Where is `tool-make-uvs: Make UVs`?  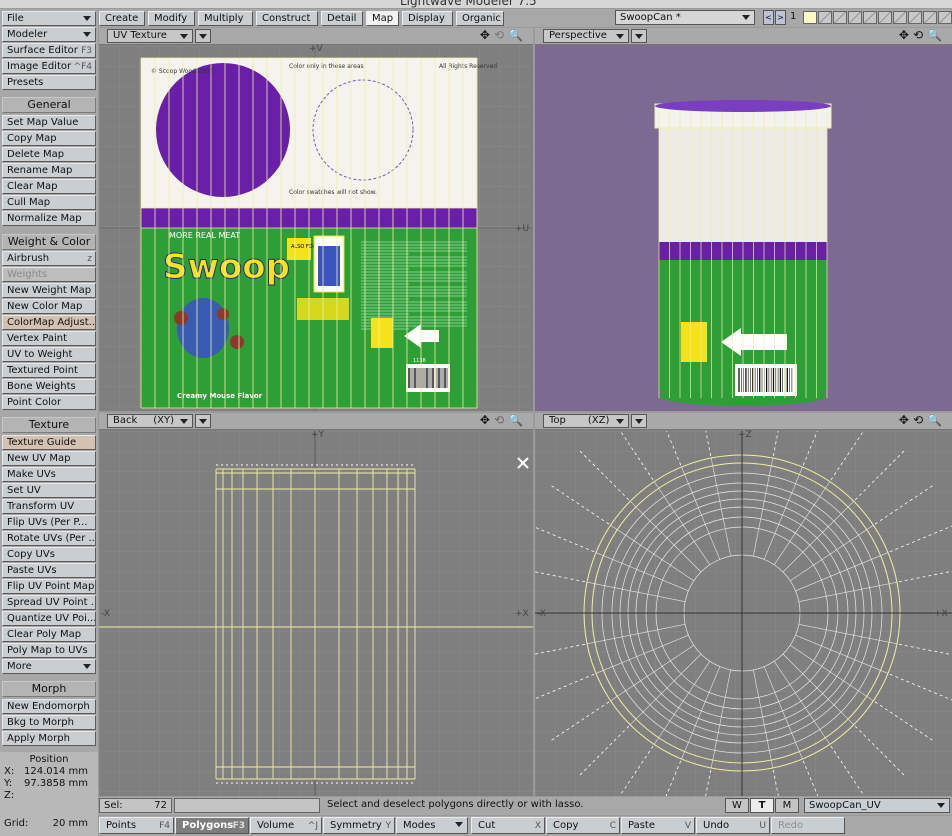 tool-make-uvs: Make UVs is located at coordinates (49, 474).